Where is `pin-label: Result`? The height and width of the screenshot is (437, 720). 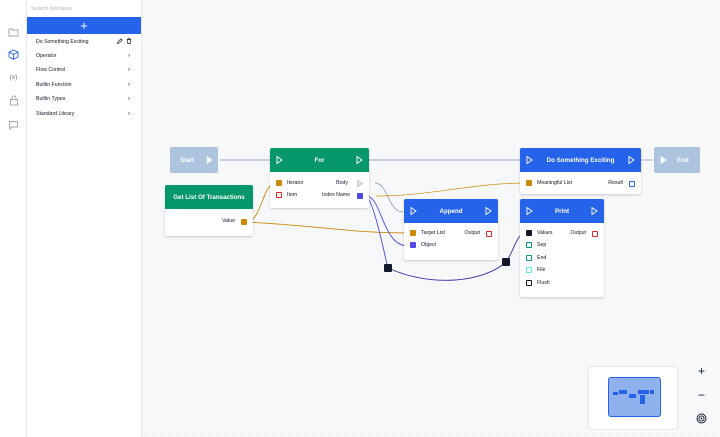 pin-label: Result is located at coordinates (615, 183).